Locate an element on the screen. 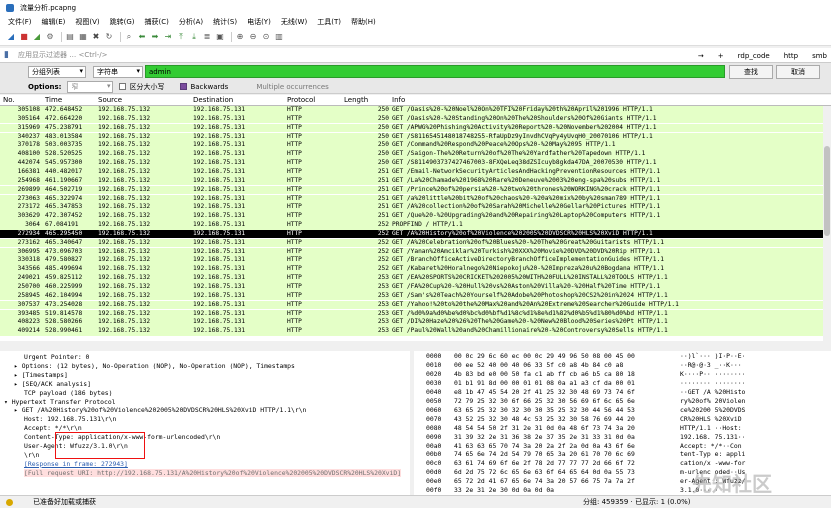 The height and width of the screenshot is (508, 831). detail-line: \r\n is located at coordinates (31, 455).